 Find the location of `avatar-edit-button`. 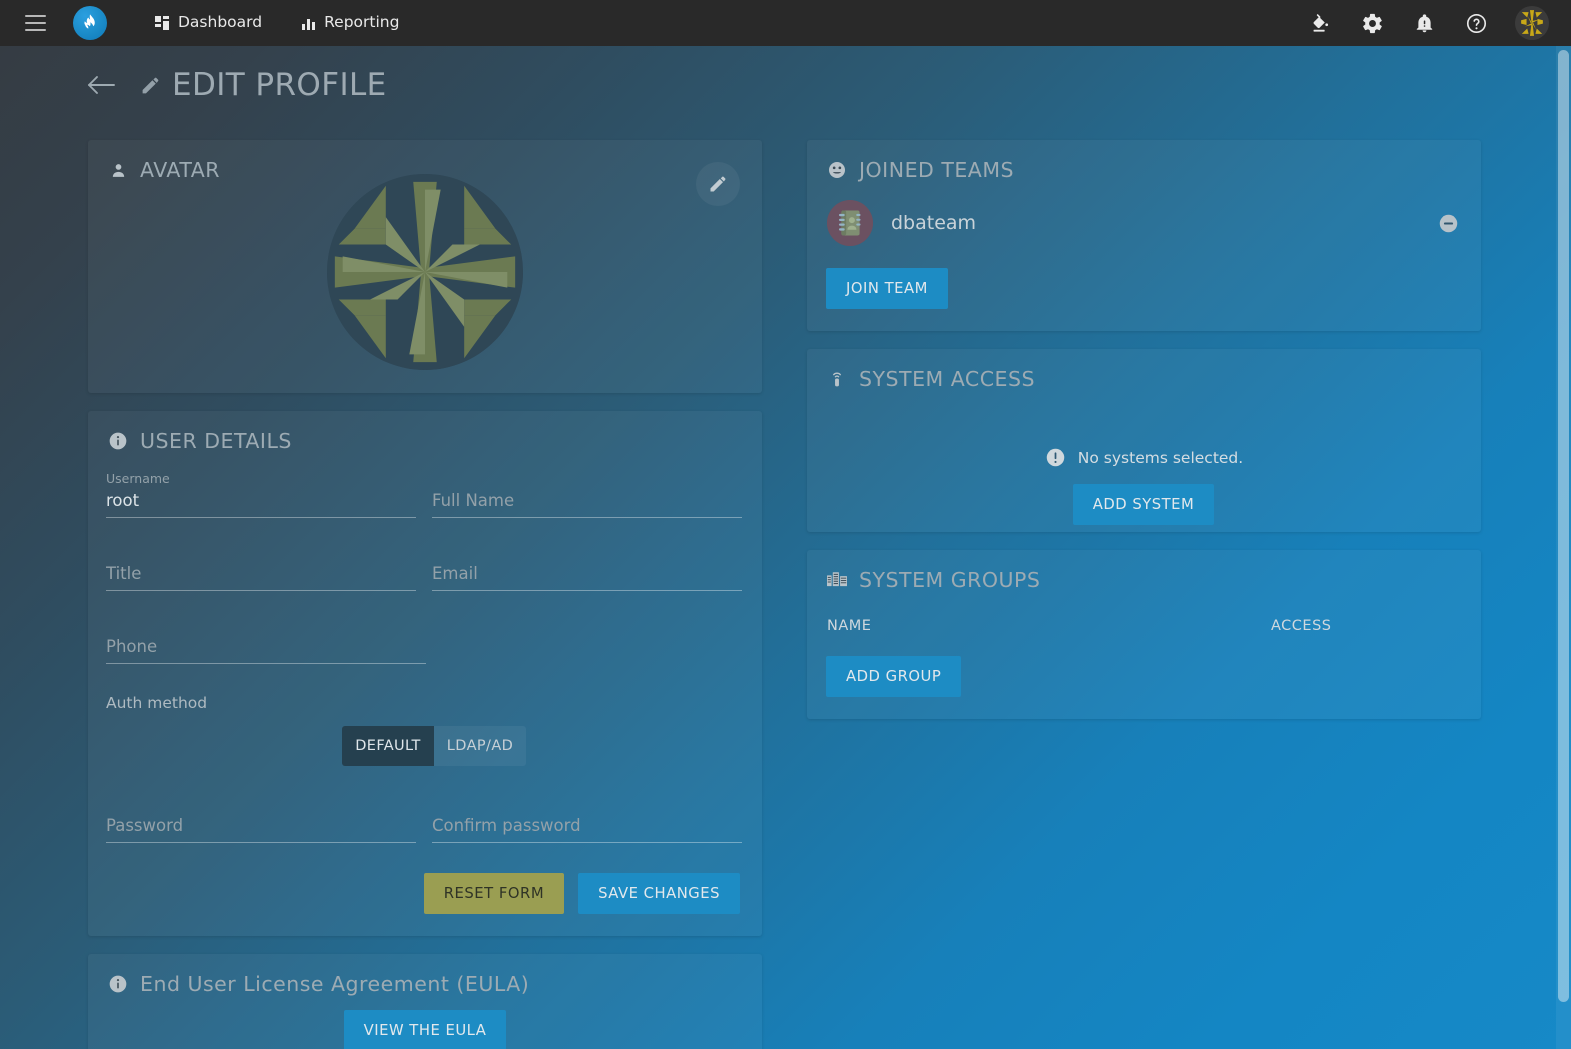

avatar-edit-button is located at coordinates (718, 184).